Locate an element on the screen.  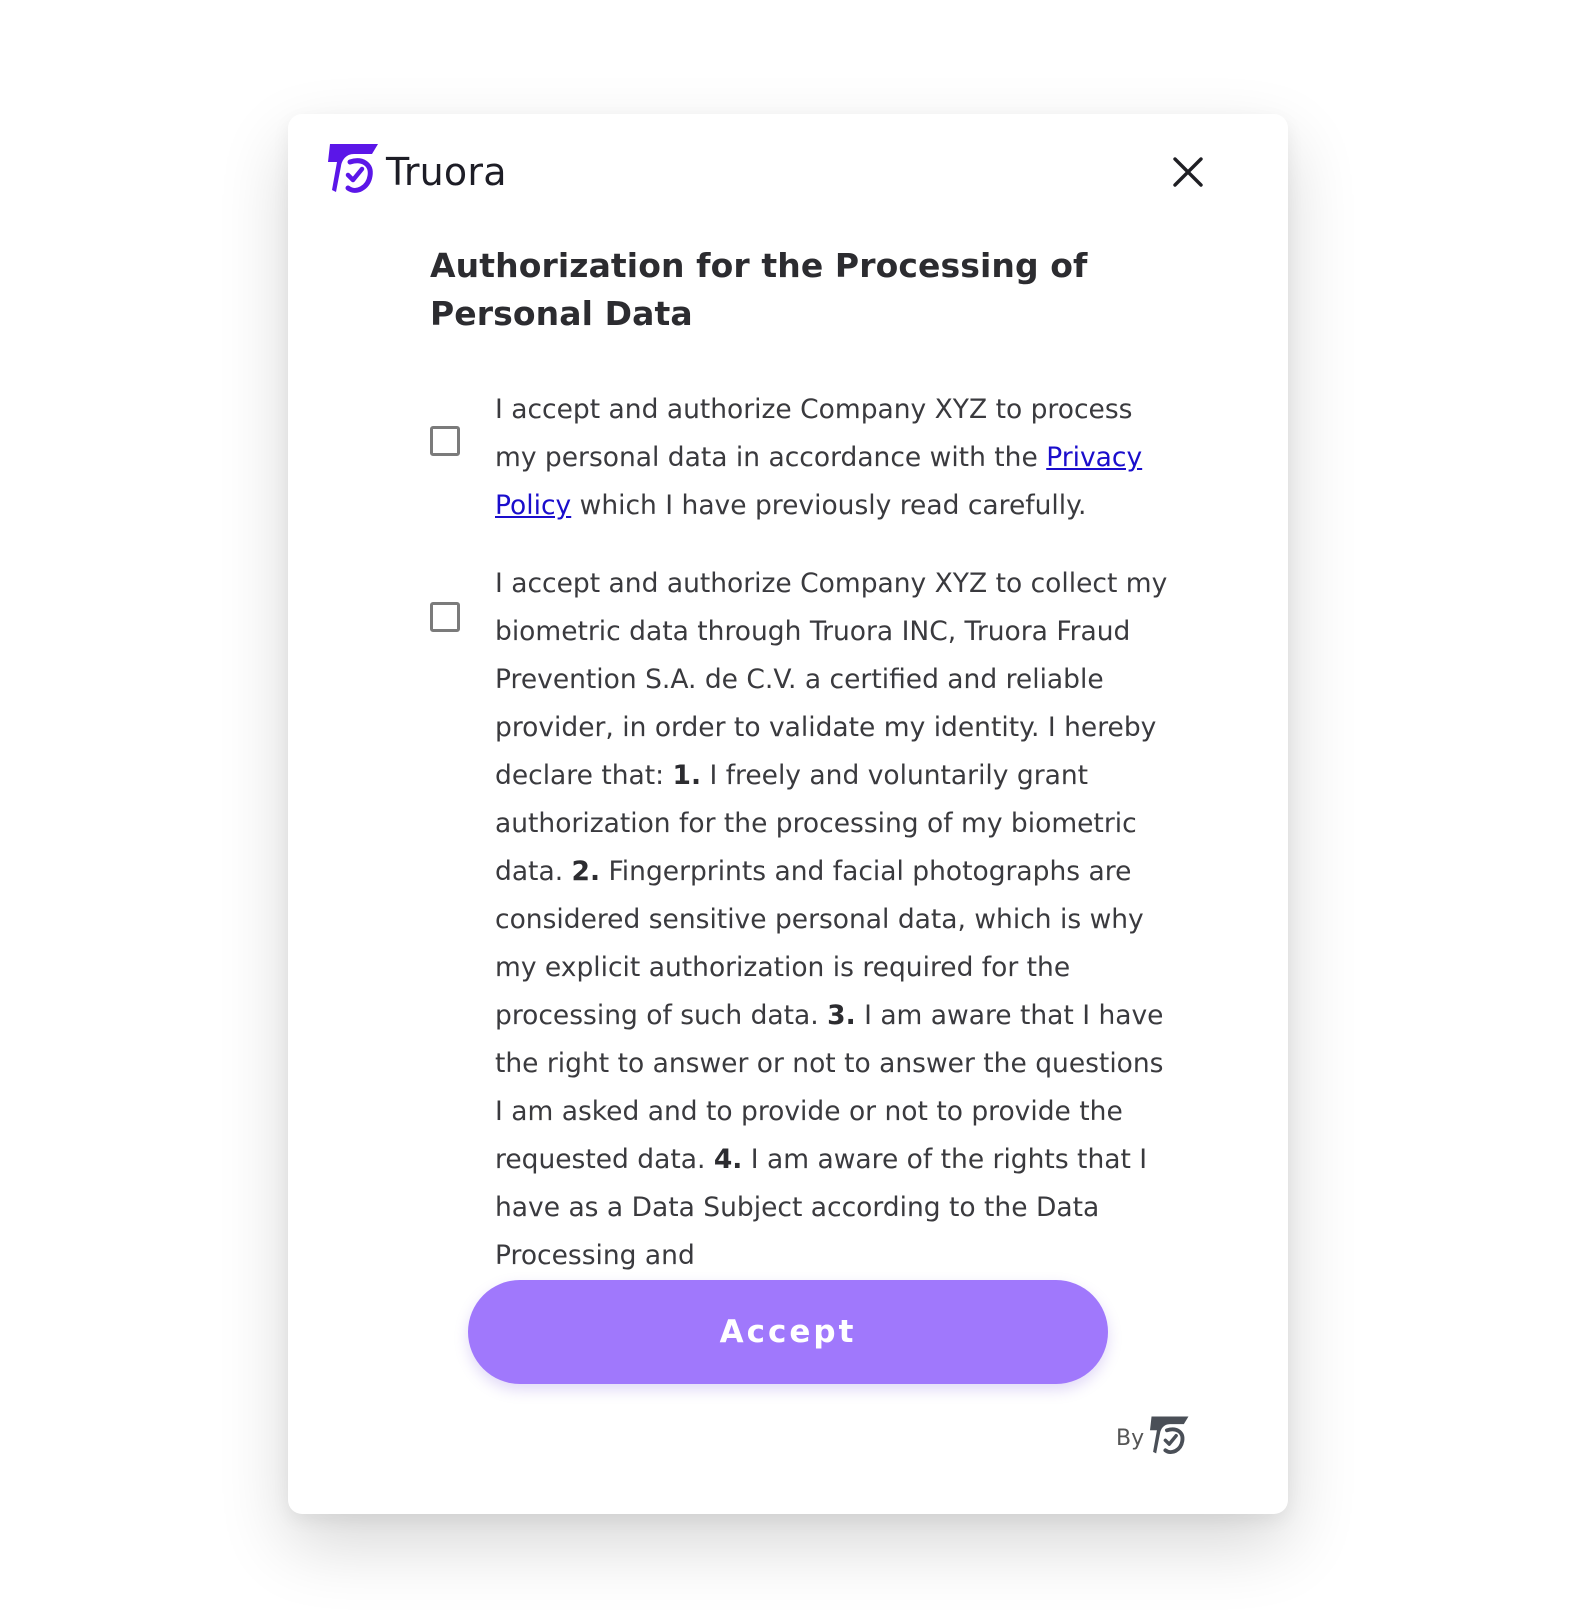
accept-button-label: Accept is located at coordinates (788, 1332).